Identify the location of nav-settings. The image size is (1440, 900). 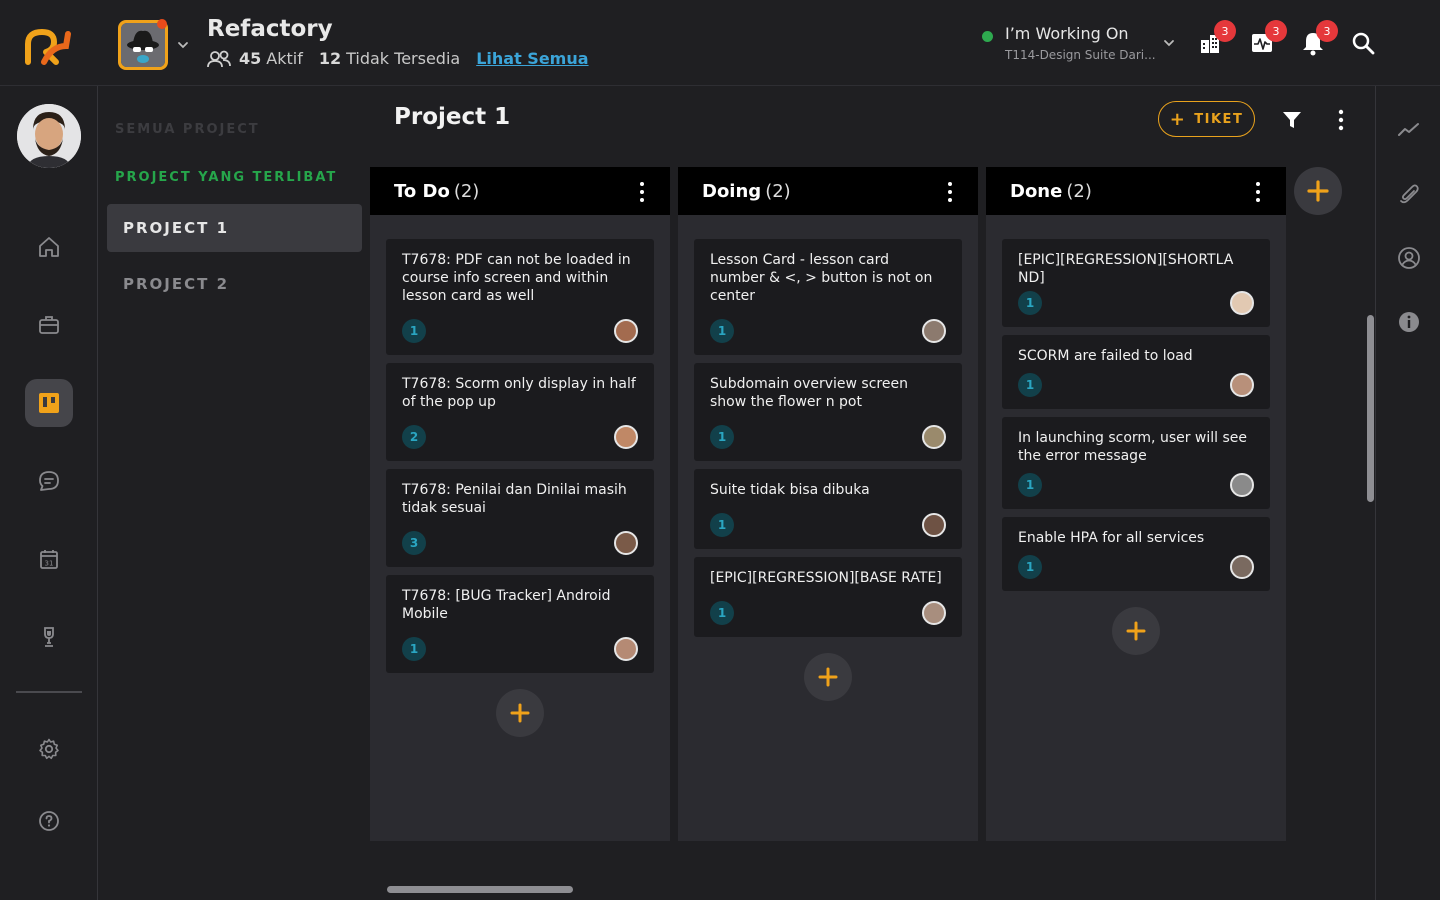
(49, 749).